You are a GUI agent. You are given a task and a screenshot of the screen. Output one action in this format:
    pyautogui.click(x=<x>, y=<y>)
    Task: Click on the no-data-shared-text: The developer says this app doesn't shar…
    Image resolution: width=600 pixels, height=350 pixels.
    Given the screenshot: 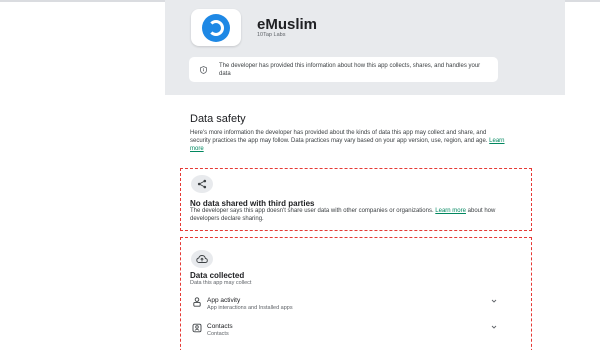 What is the action you would take?
    pyautogui.click(x=312, y=211)
    